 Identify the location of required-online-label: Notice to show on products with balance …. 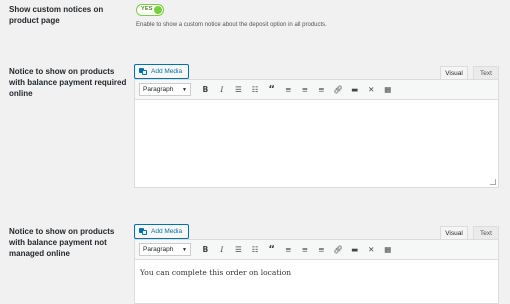
(68, 82).